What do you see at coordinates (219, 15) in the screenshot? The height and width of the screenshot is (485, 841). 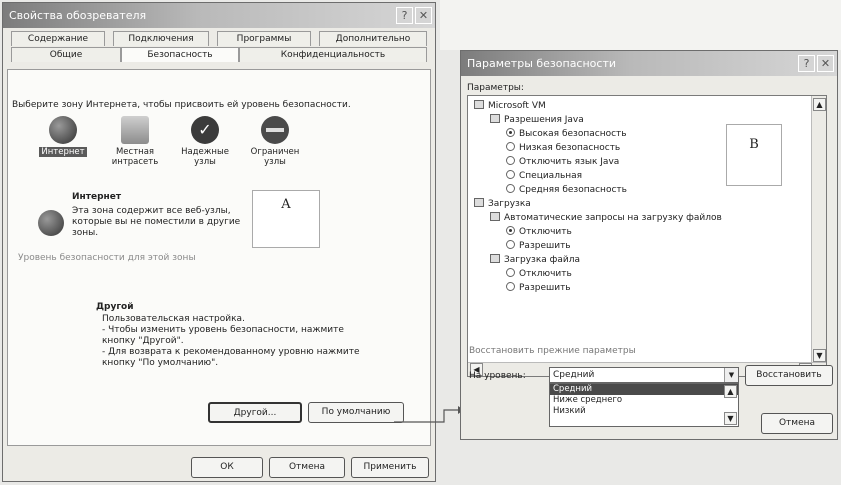 I see `title-bar: Свойства обозревателя` at bounding box center [219, 15].